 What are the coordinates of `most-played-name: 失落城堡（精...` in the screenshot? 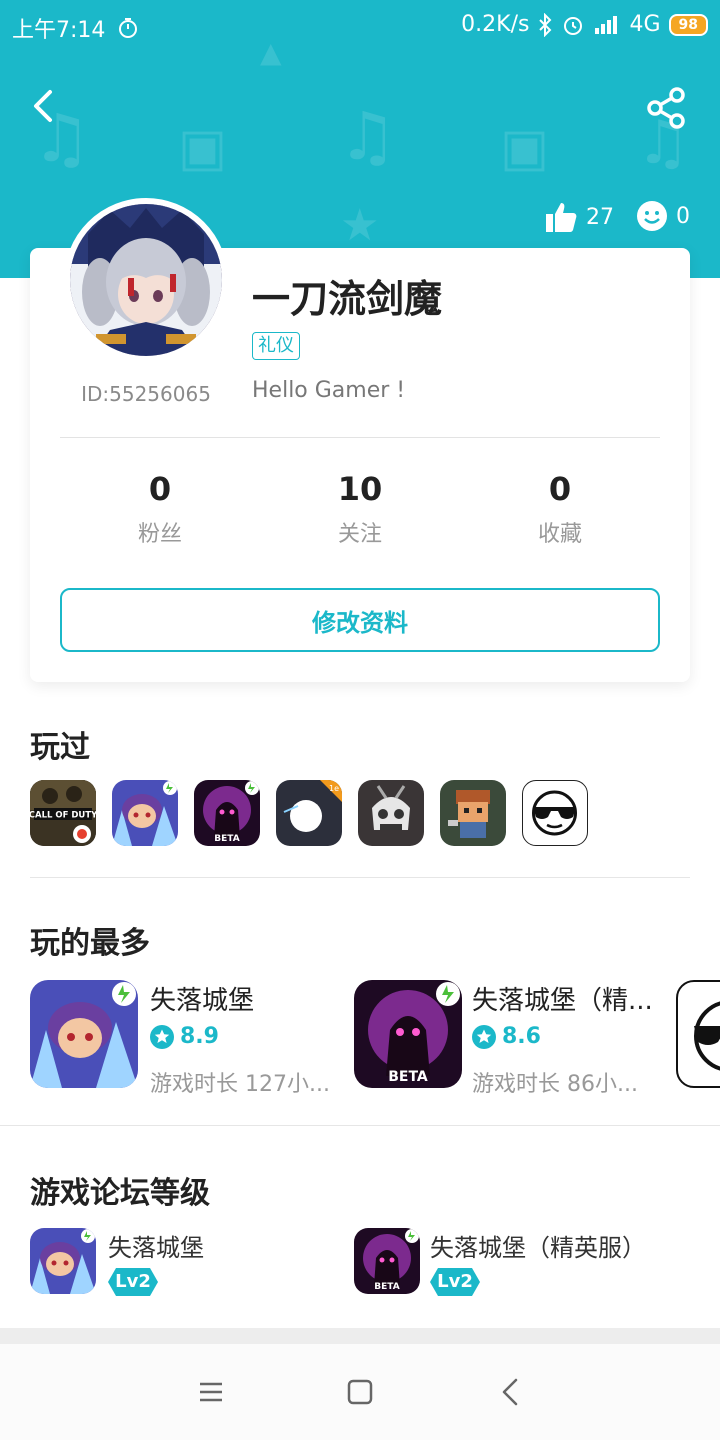 It's located at (562, 1001).